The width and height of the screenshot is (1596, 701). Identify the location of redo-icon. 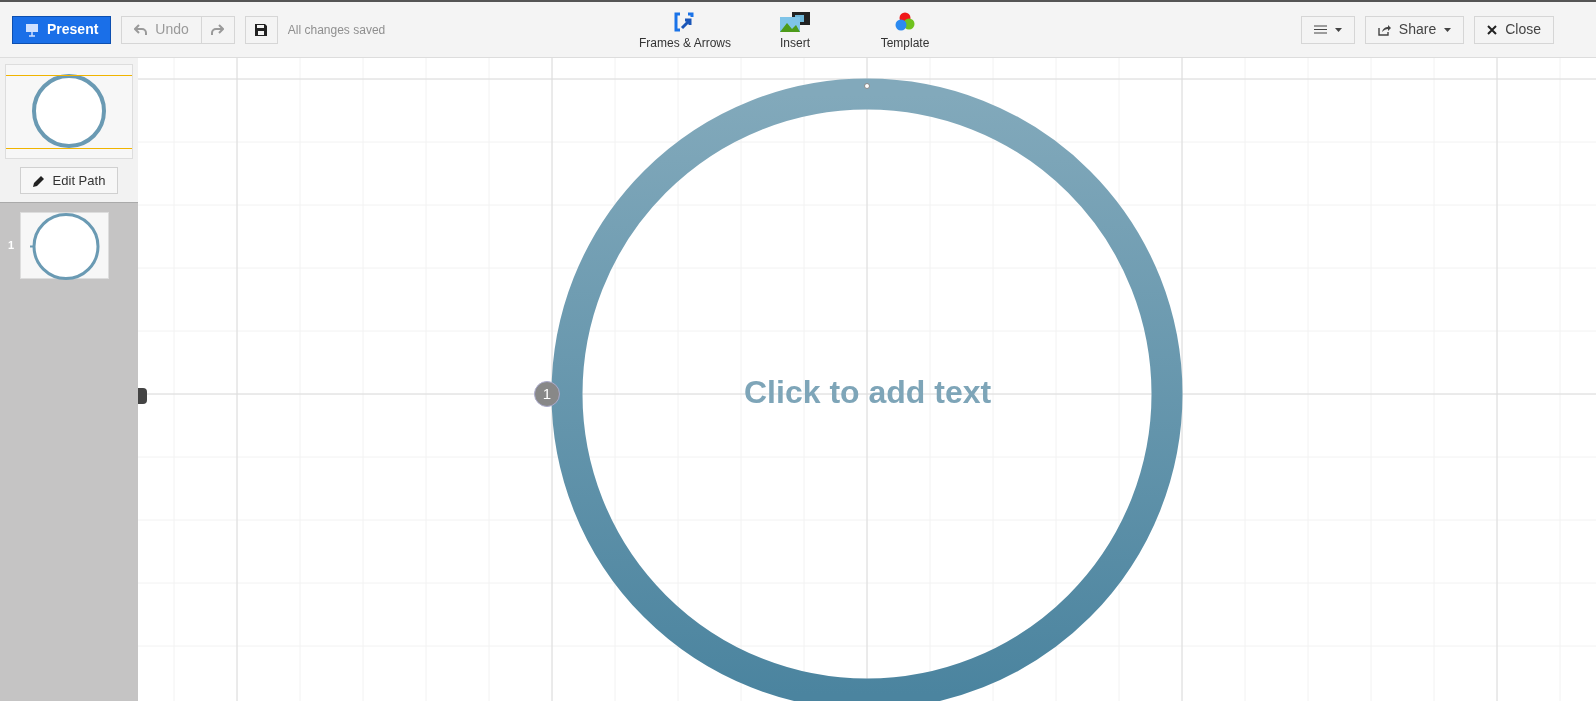
(218, 29).